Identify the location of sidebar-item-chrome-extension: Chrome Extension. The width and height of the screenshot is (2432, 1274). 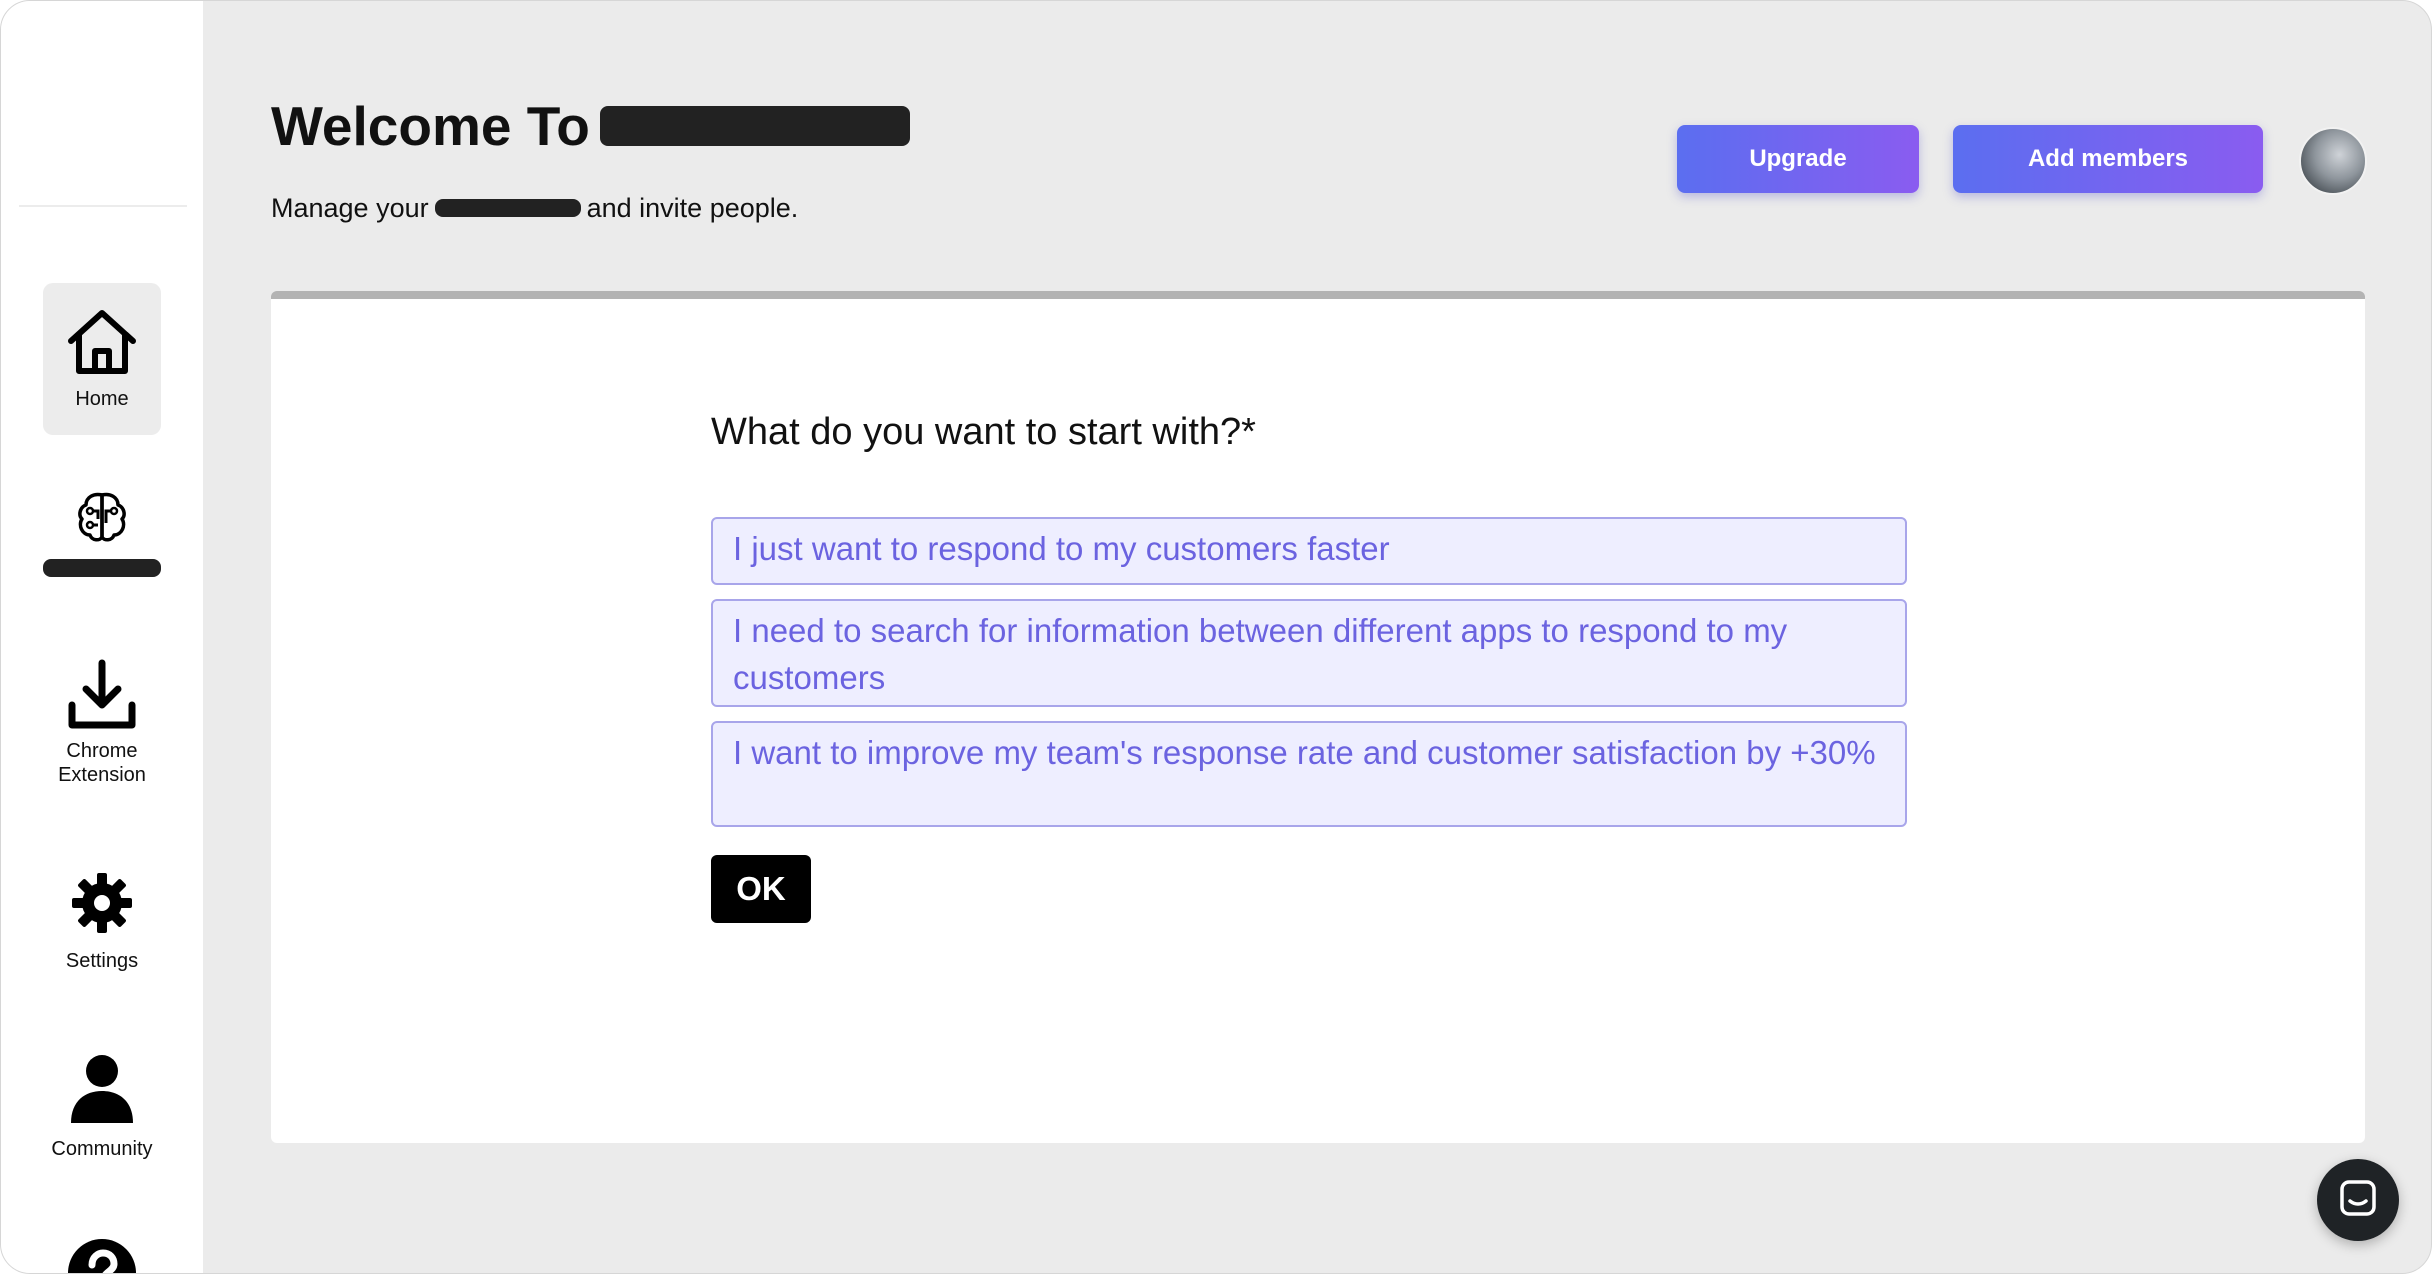
(102, 729).